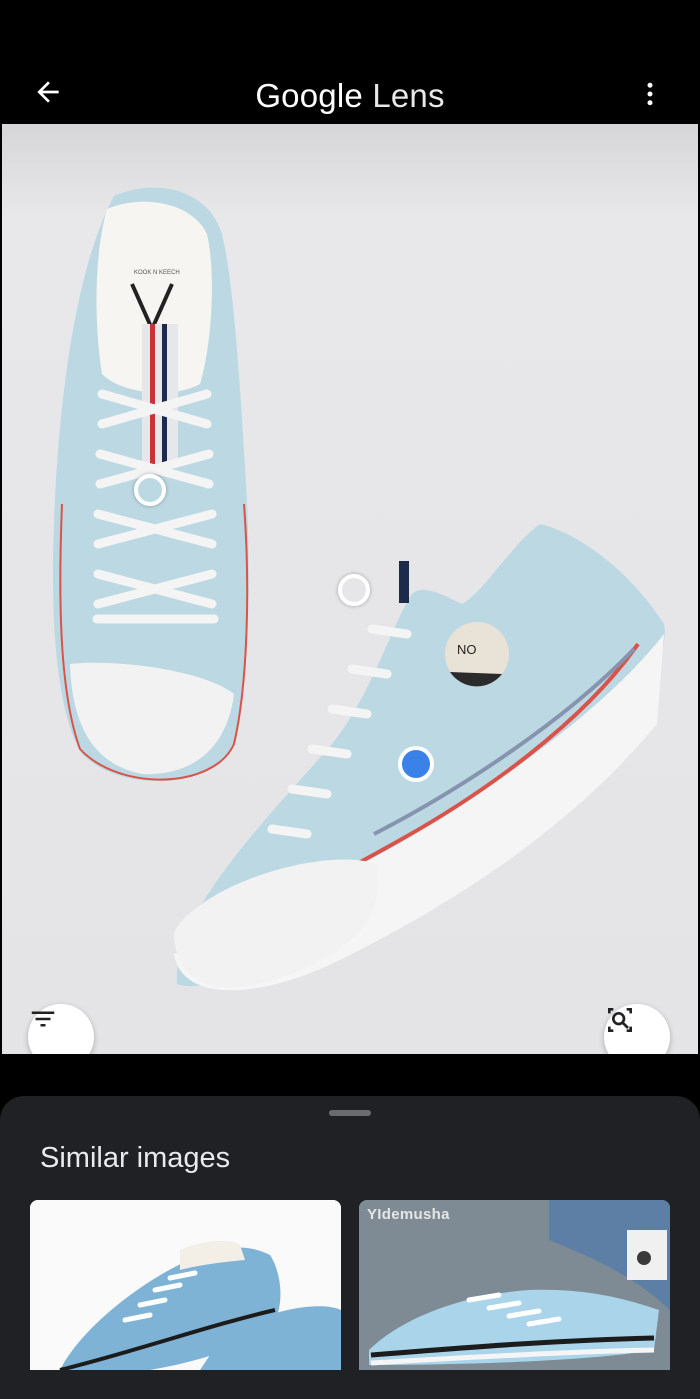  Describe the element at coordinates (467, 649) in the screenshot. I see `svg-text: NO` at that location.